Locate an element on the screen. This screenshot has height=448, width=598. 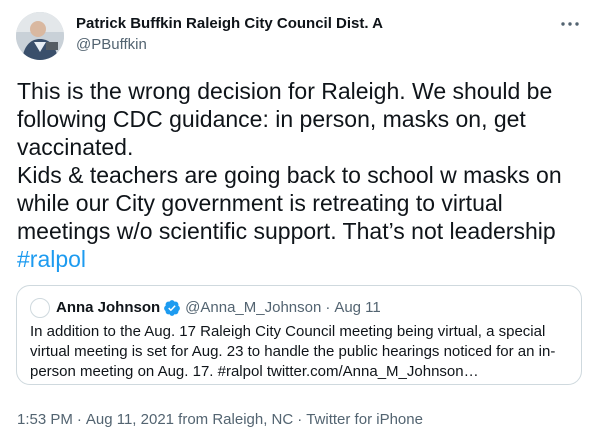
quoted-tweet-header: Anna Johnson @Anna_M_Johnson · Aug 11 is located at coordinates (205, 308).